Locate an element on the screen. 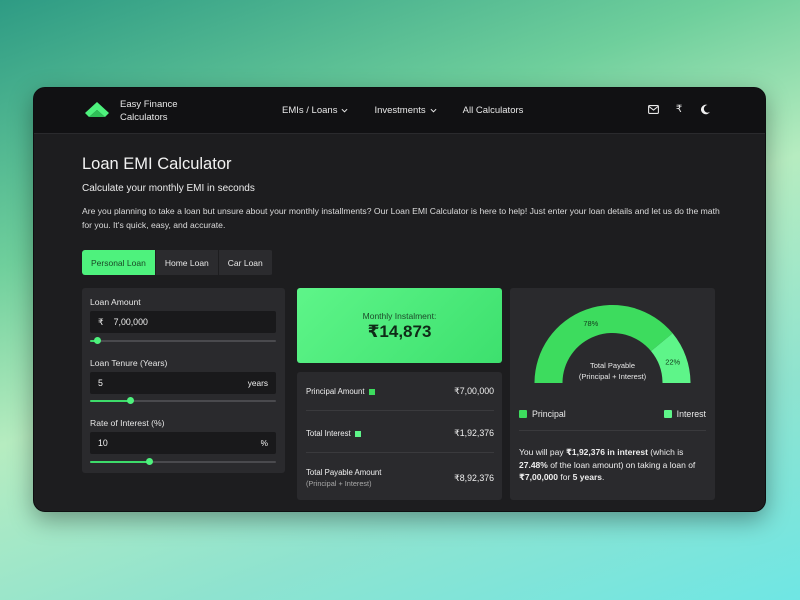  interest-rate-slider is located at coordinates (183, 461).